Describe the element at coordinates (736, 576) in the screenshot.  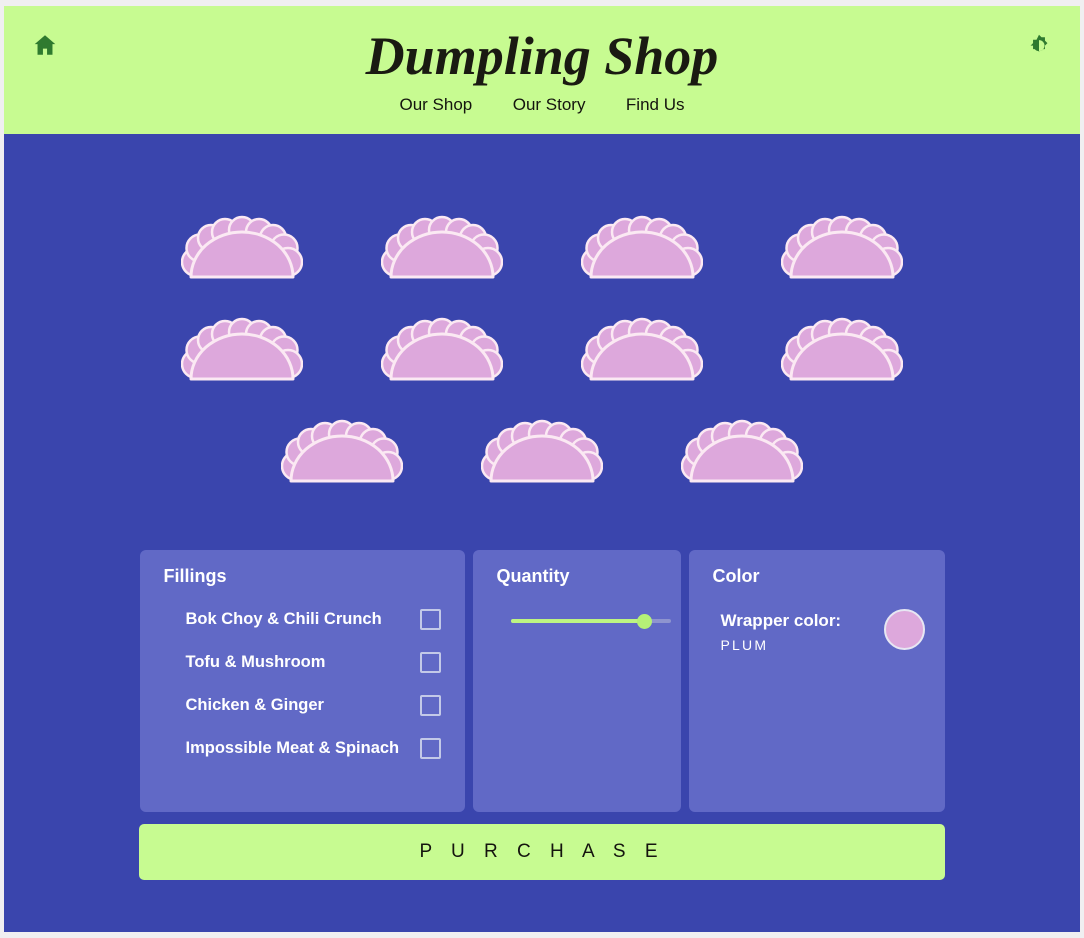
I see `color-panel-title: Color` at that location.